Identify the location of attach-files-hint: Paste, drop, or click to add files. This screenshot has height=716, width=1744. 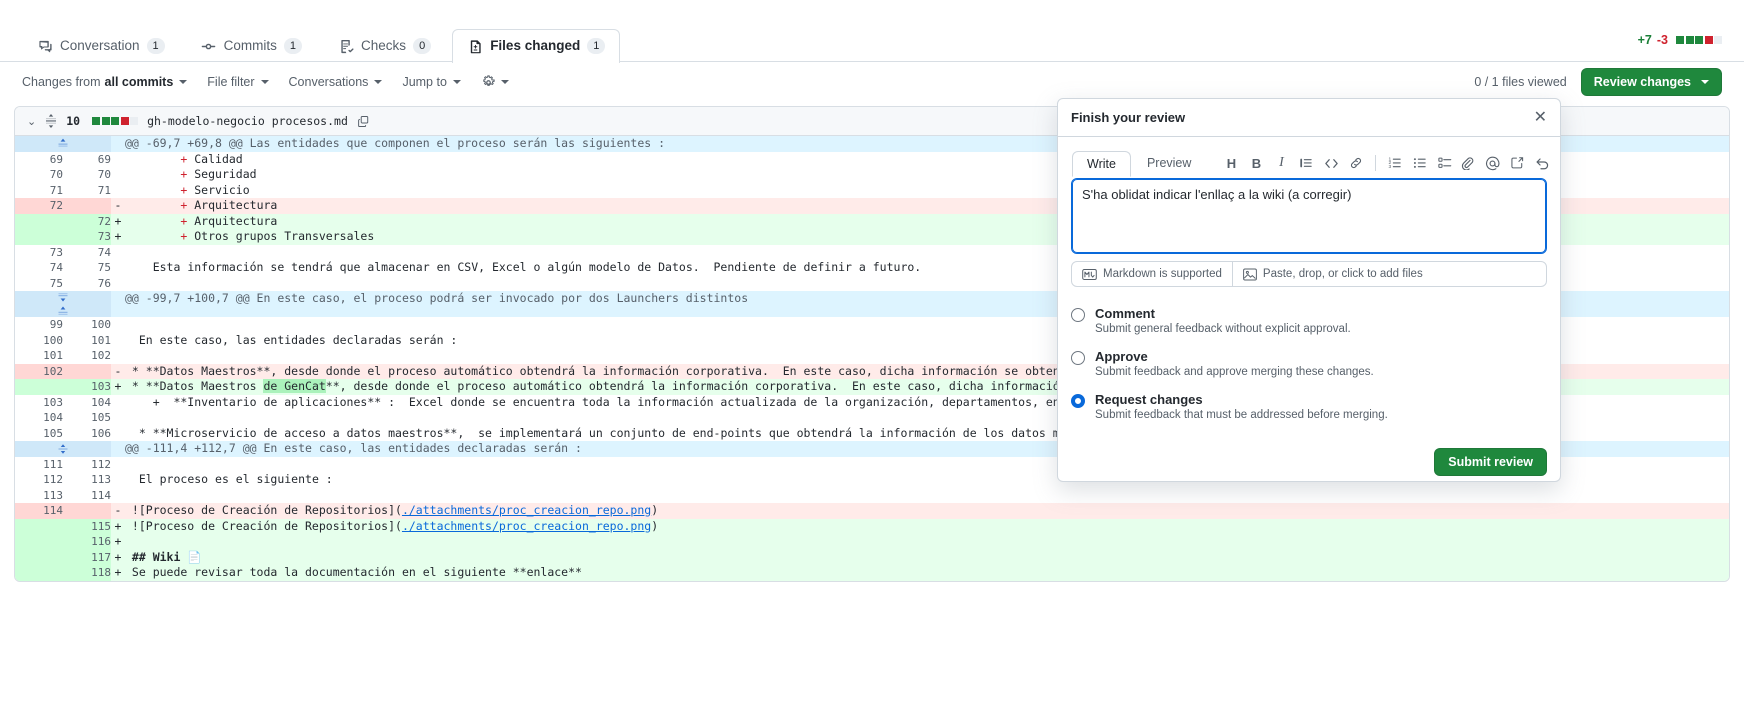
(1332, 274).